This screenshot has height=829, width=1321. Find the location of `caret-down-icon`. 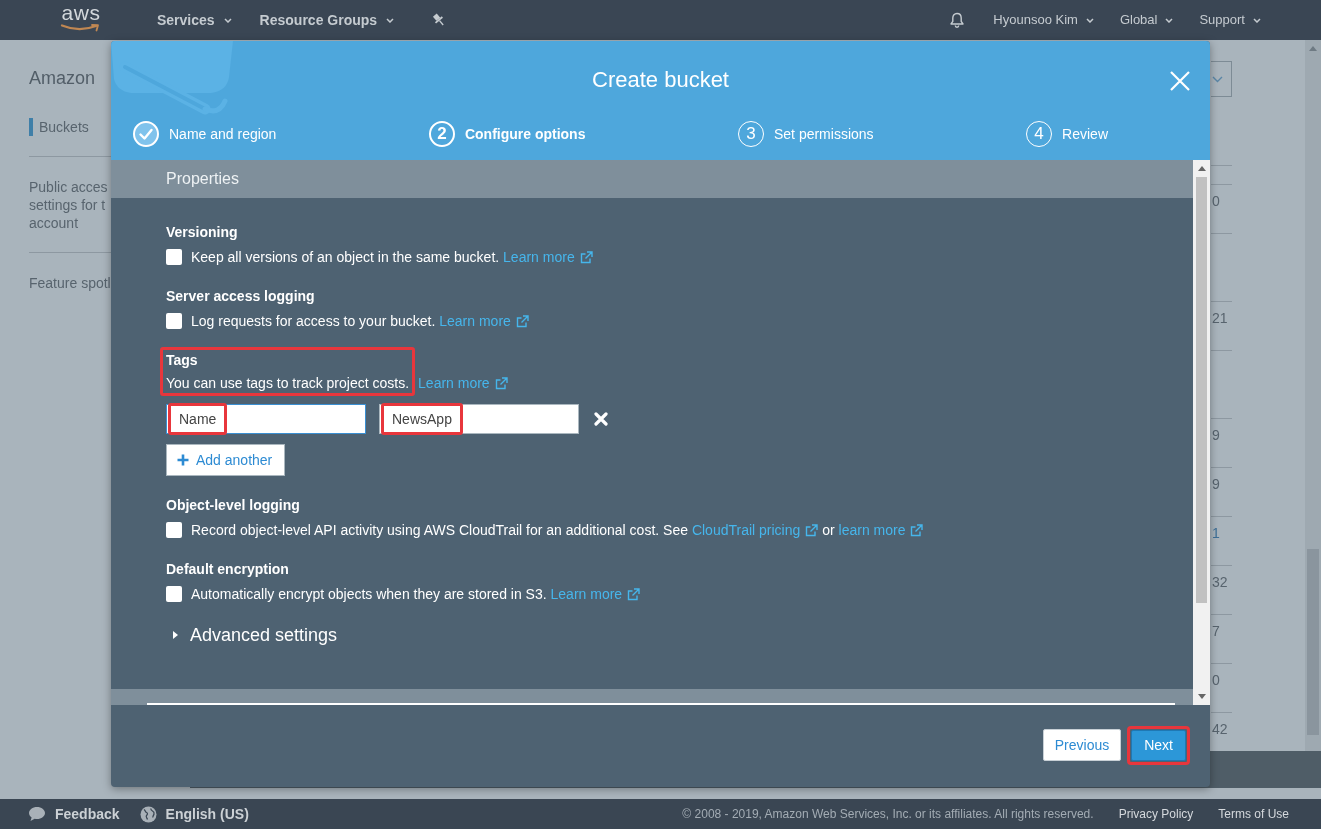

caret-down-icon is located at coordinates (1201, 696).